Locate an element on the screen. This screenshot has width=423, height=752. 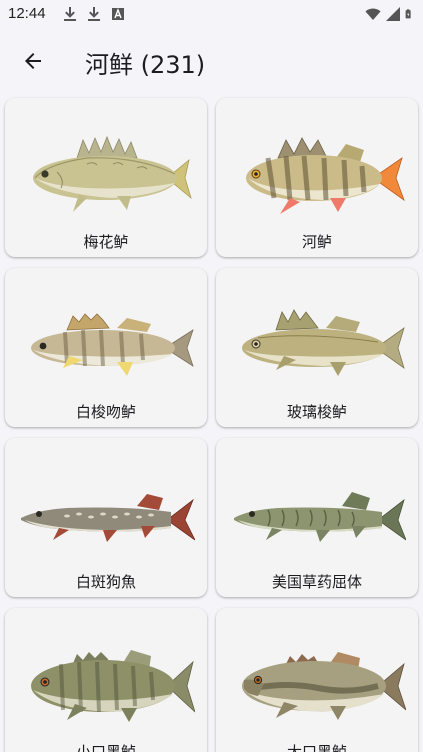
fish-card: 白梭吻鲈 is located at coordinates (106, 347).